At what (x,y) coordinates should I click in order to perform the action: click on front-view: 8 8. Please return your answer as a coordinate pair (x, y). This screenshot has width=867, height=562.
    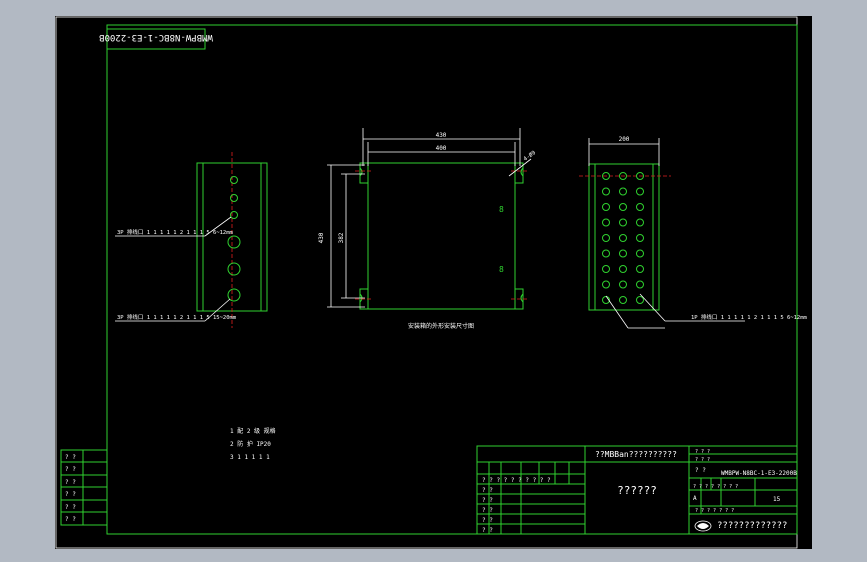
    Looking at the image, I should click on (429, 219).